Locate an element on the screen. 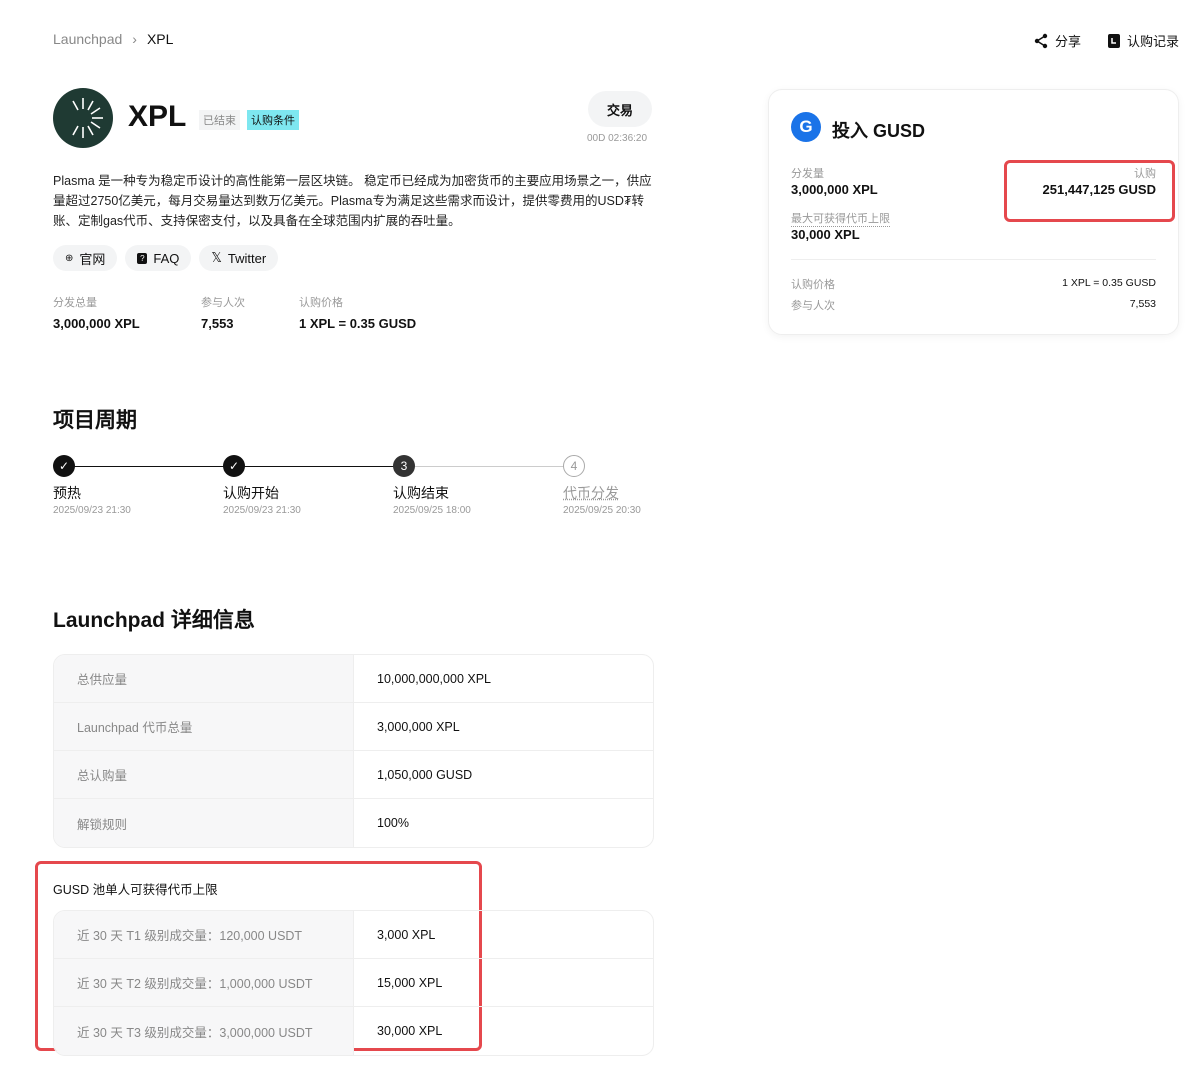 This screenshot has height=1065, width=1200. globe-icon: ⊕ is located at coordinates (69, 258).